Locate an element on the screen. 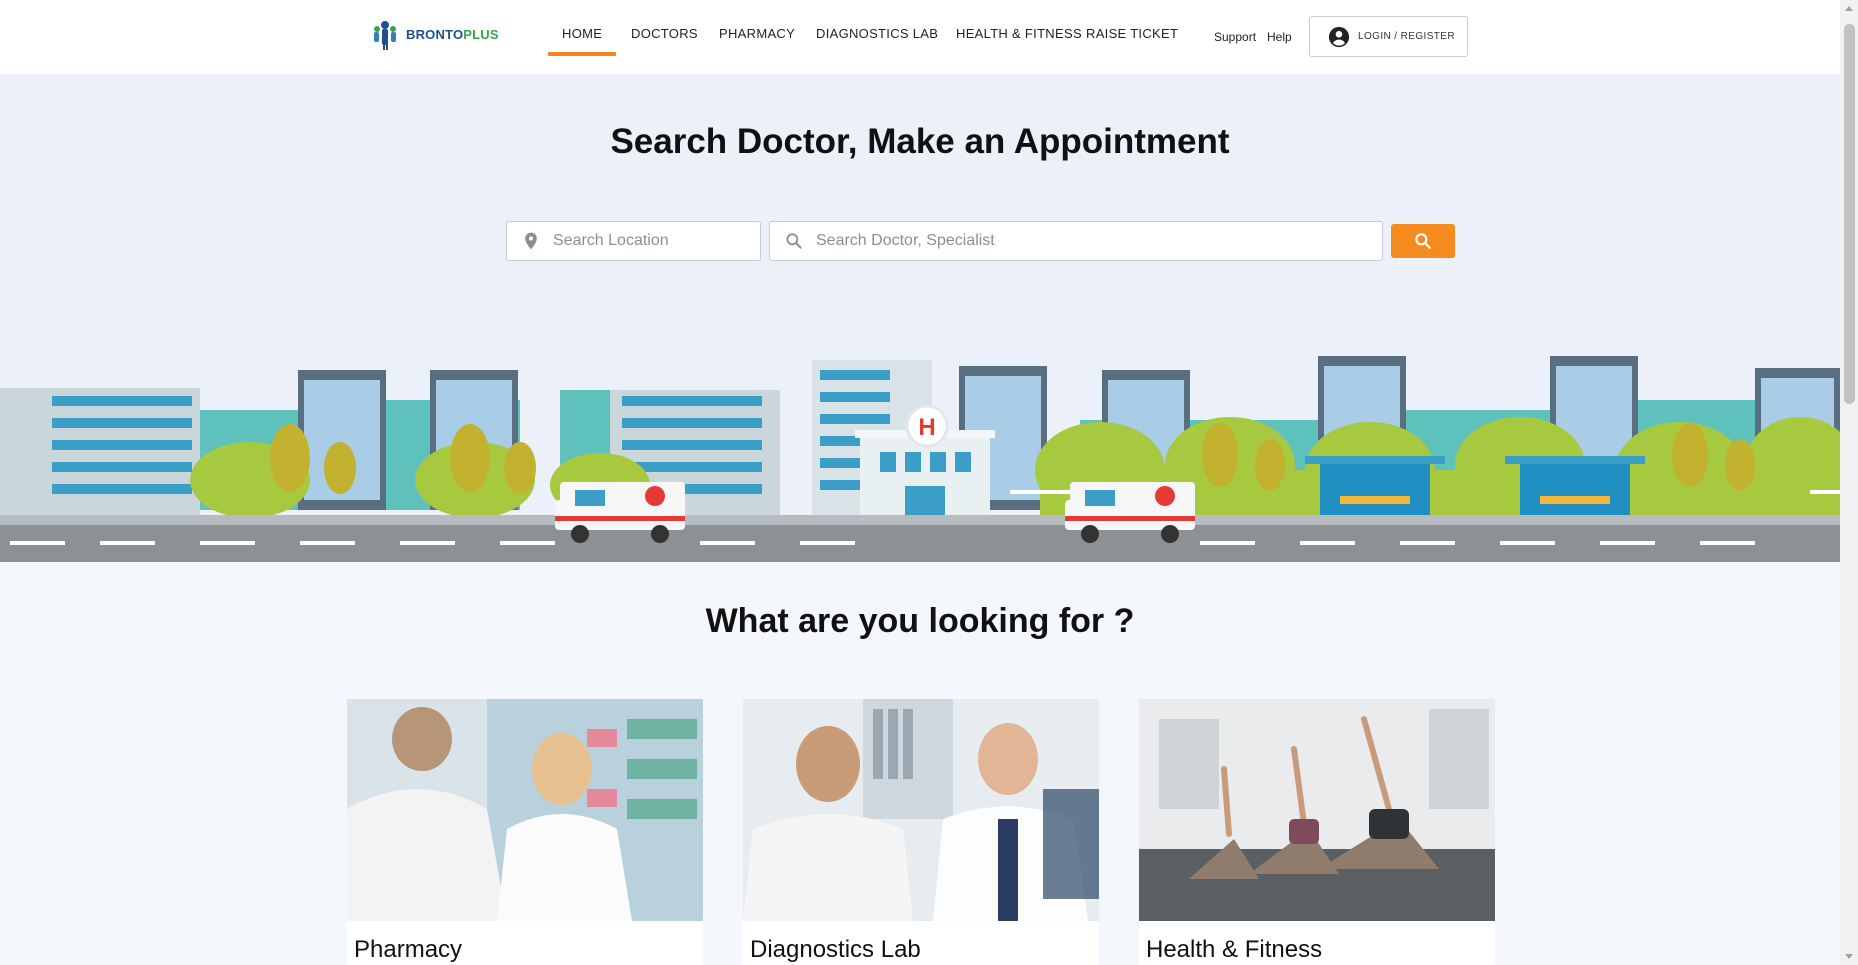  hospital-sign-letter: H is located at coordinates (926, 427).